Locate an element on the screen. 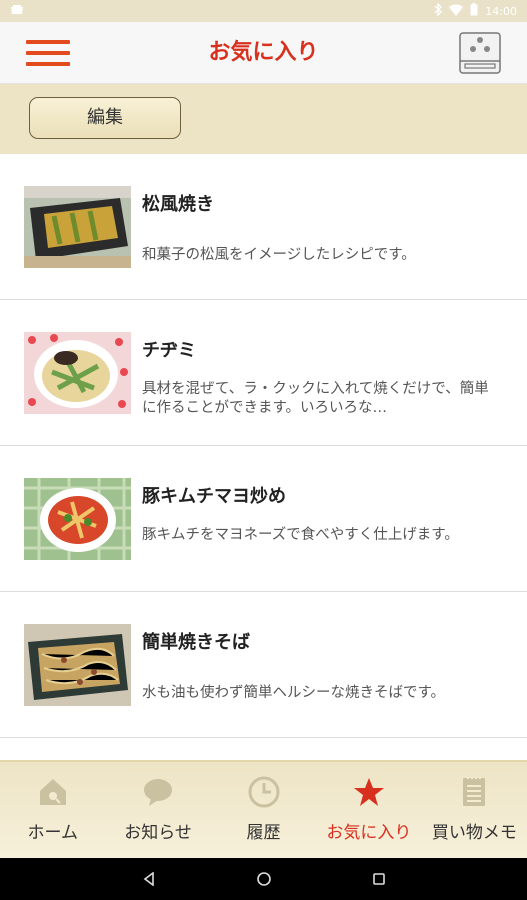  system-navigation-bar is located at coordinates (263, 879).